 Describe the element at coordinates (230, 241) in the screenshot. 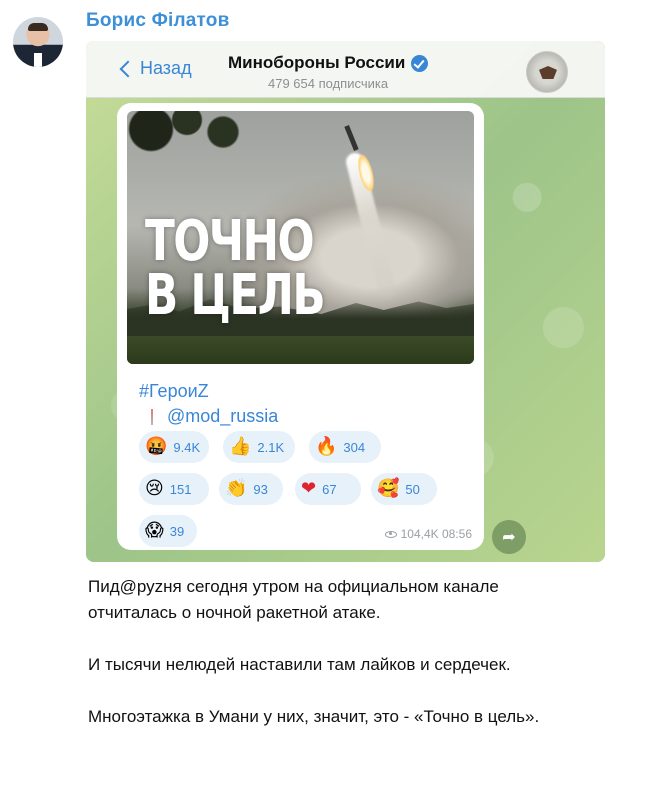

I see `photo-caption-line-1: ТОЧНО` at that location.